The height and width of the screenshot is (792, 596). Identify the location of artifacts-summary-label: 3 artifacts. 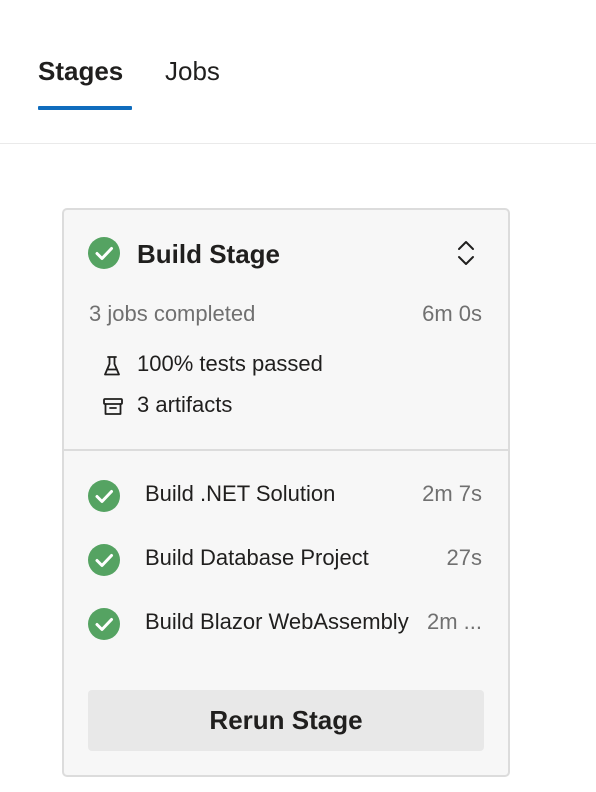
(185, 404).